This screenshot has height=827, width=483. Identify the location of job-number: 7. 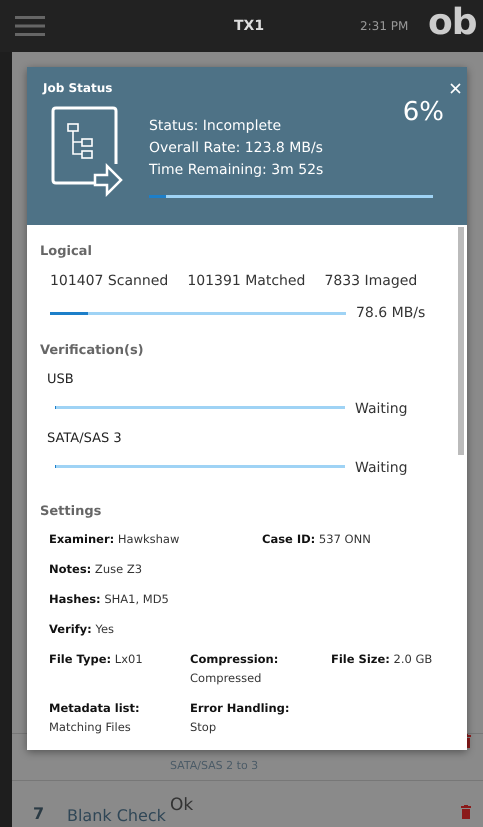
(38, 813).